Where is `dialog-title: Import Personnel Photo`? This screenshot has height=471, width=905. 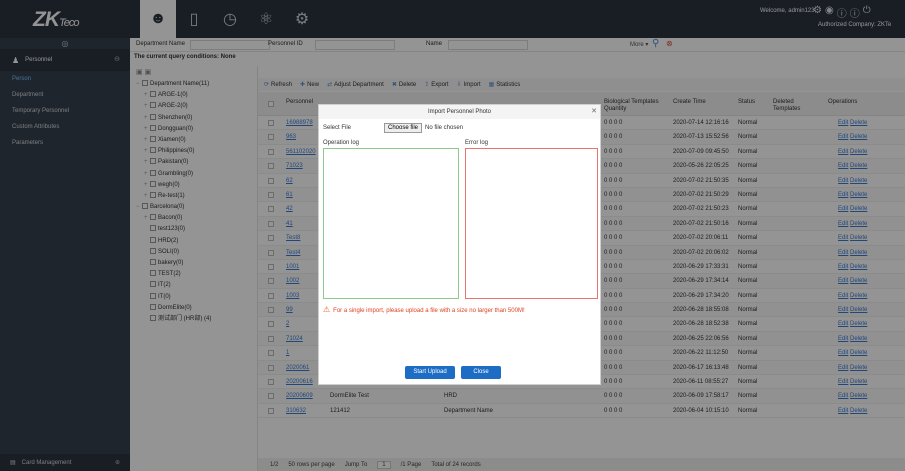 dialog-title: Import Personnel Photo is located at coordinates (459, 112).